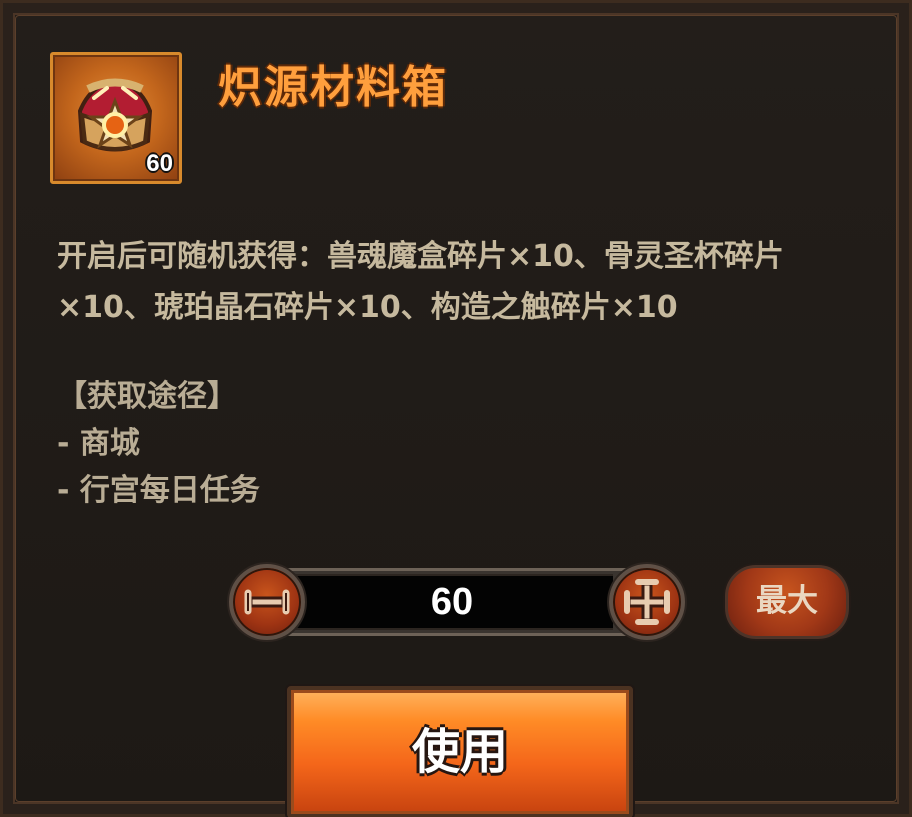 The width and height of the screenshot is (912, 817). I want to click on source-heading: 【获取途径】, so click(147, 396).